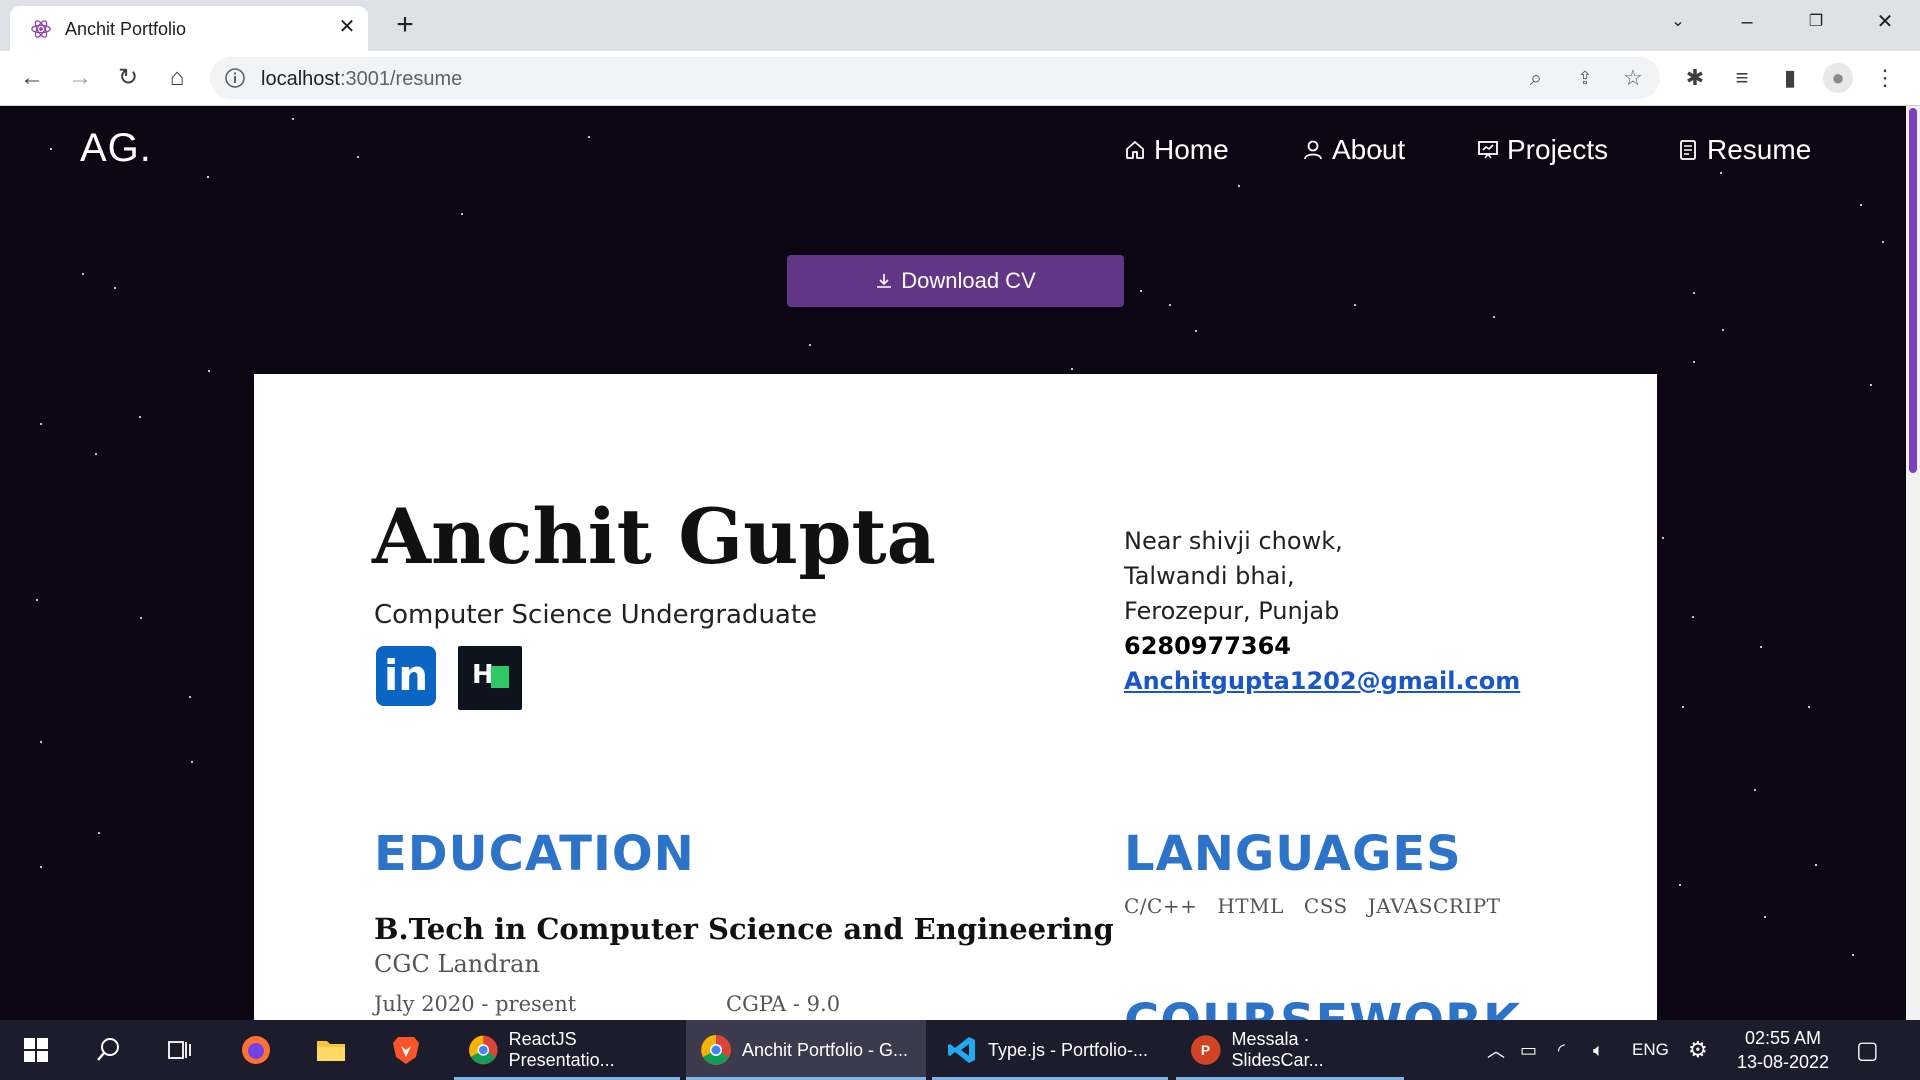 The image size is (1920, 1080). Describe the element at coordinates (1742, 78) in the screenshot. I see `media-control-icon: ≡` at that location.